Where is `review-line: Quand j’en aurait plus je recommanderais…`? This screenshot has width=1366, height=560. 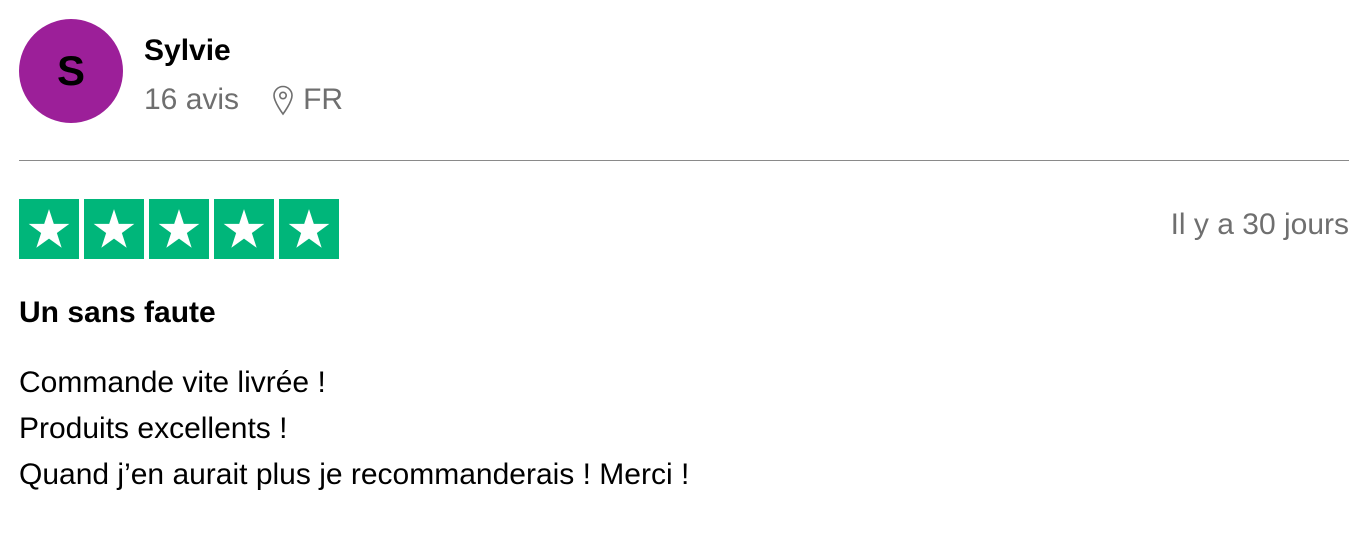 review-line: Quand j’en aurait plus je recommanderais… is located at coordinates (354, 474).